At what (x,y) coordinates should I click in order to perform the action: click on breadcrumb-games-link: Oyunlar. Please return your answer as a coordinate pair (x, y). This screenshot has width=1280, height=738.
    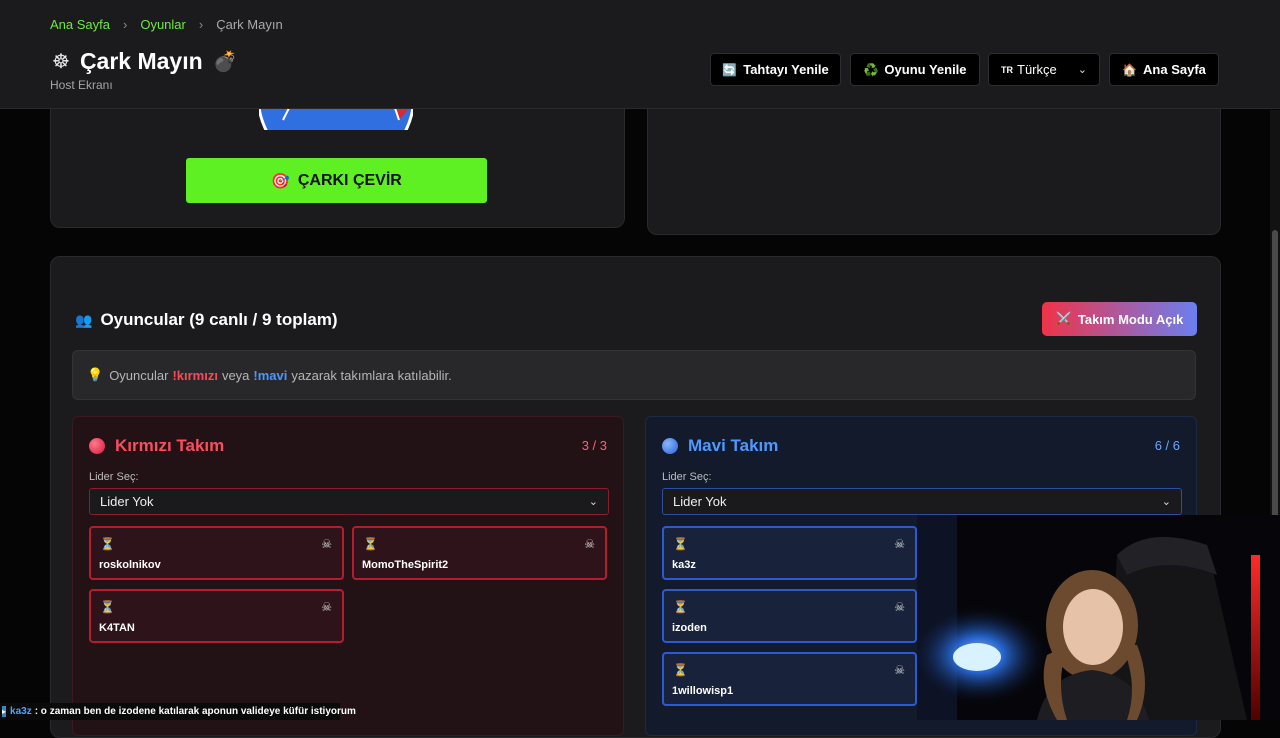
    Looking at the image, I should click on (163, 24).